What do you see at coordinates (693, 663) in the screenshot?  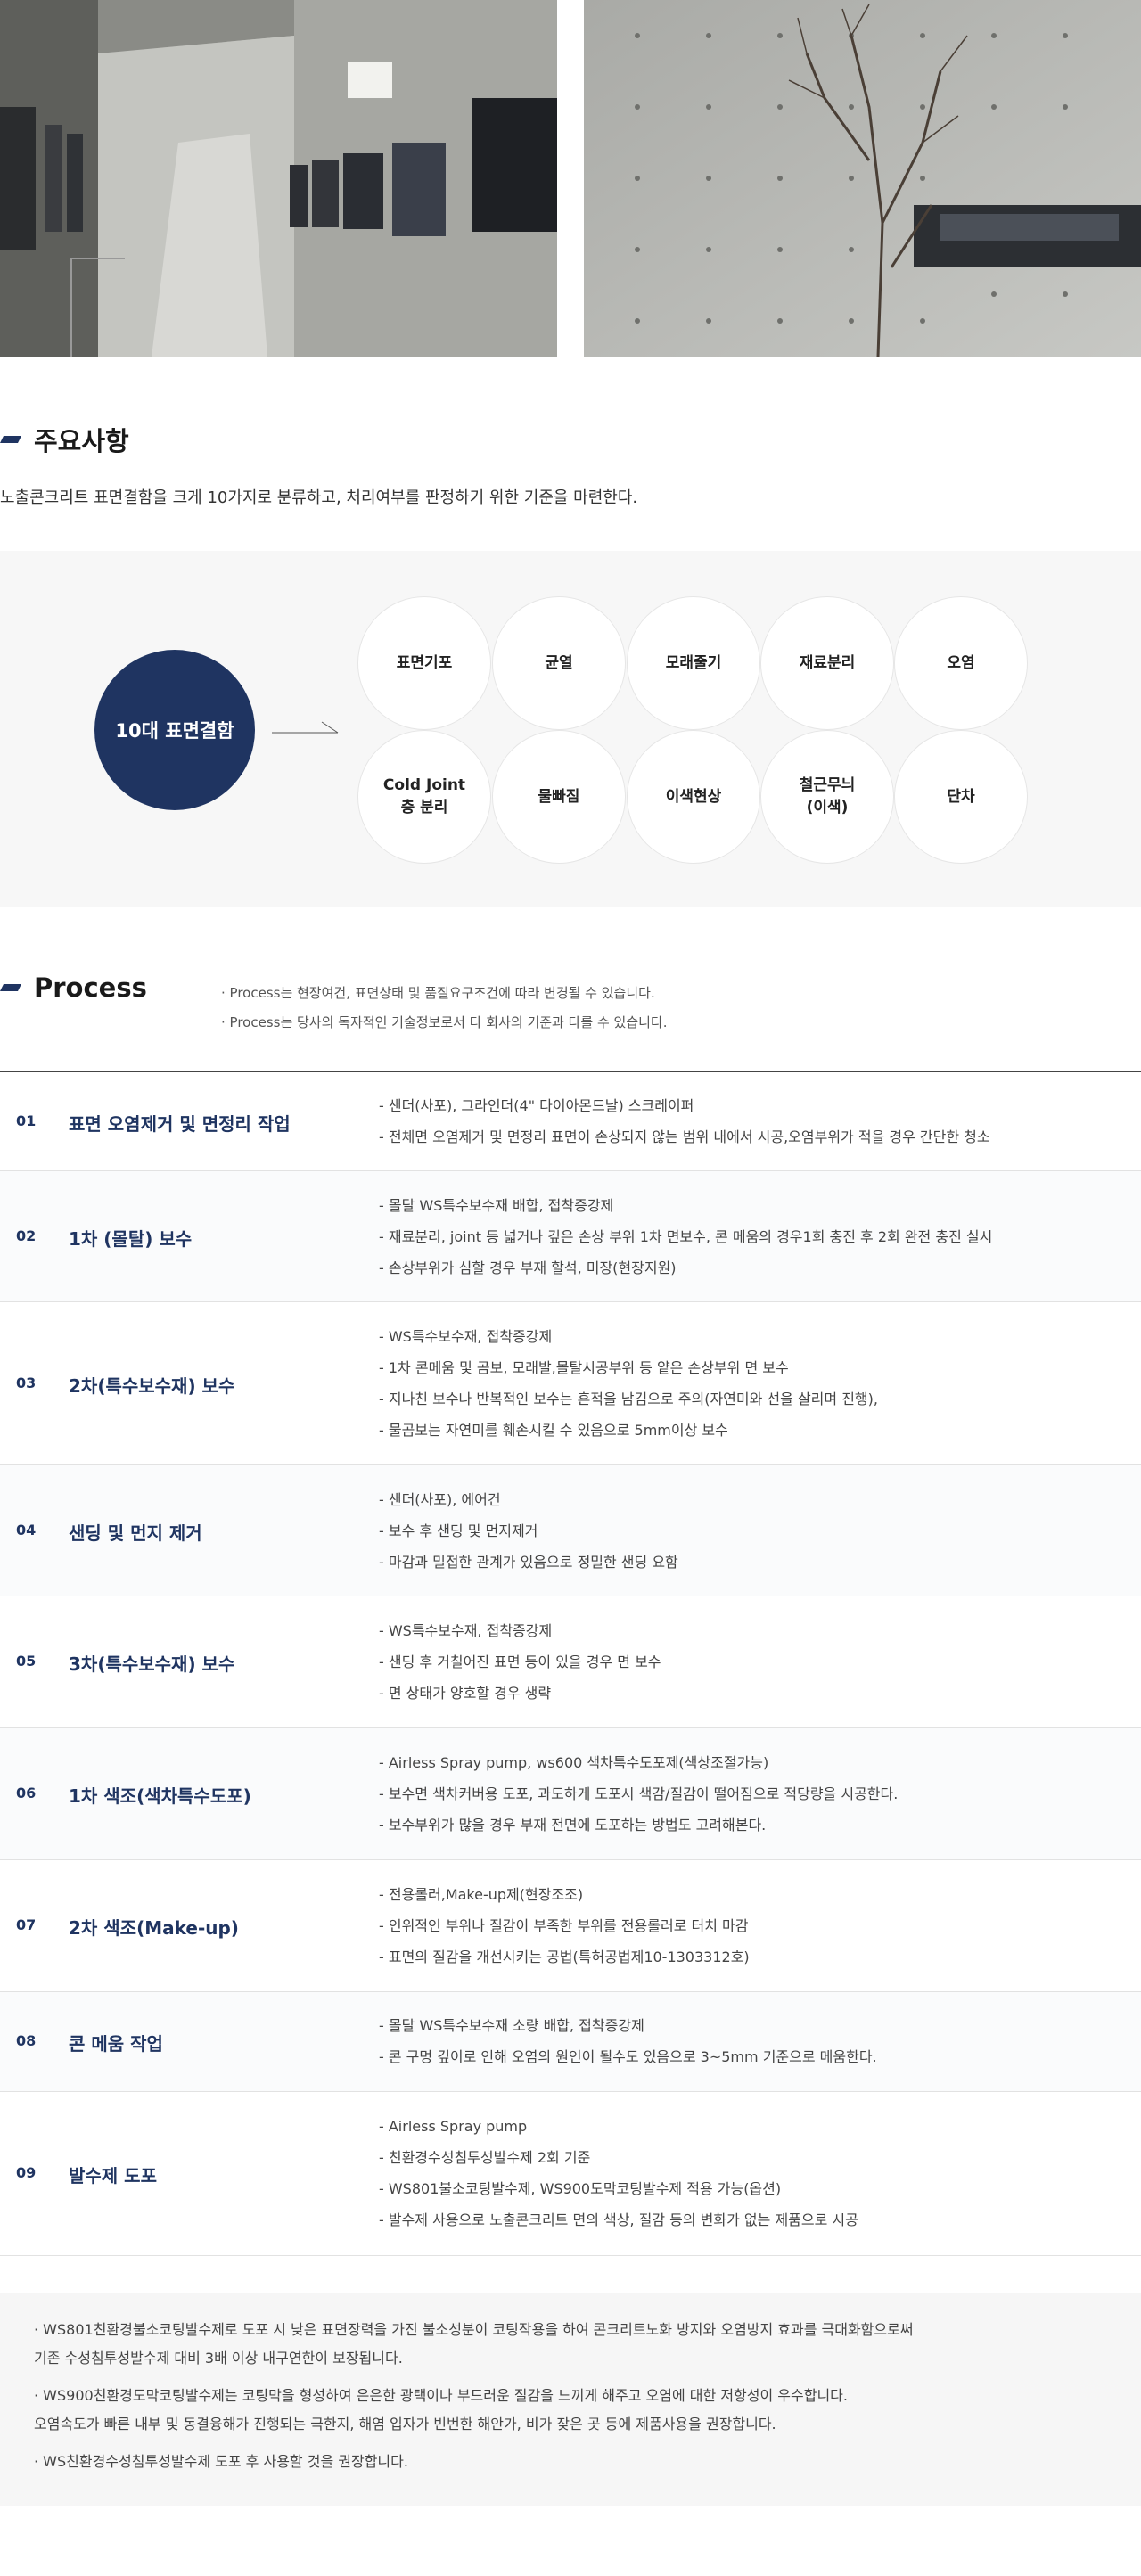 I see `defect-item: 모래줄기` at bounding box center [693, 663].